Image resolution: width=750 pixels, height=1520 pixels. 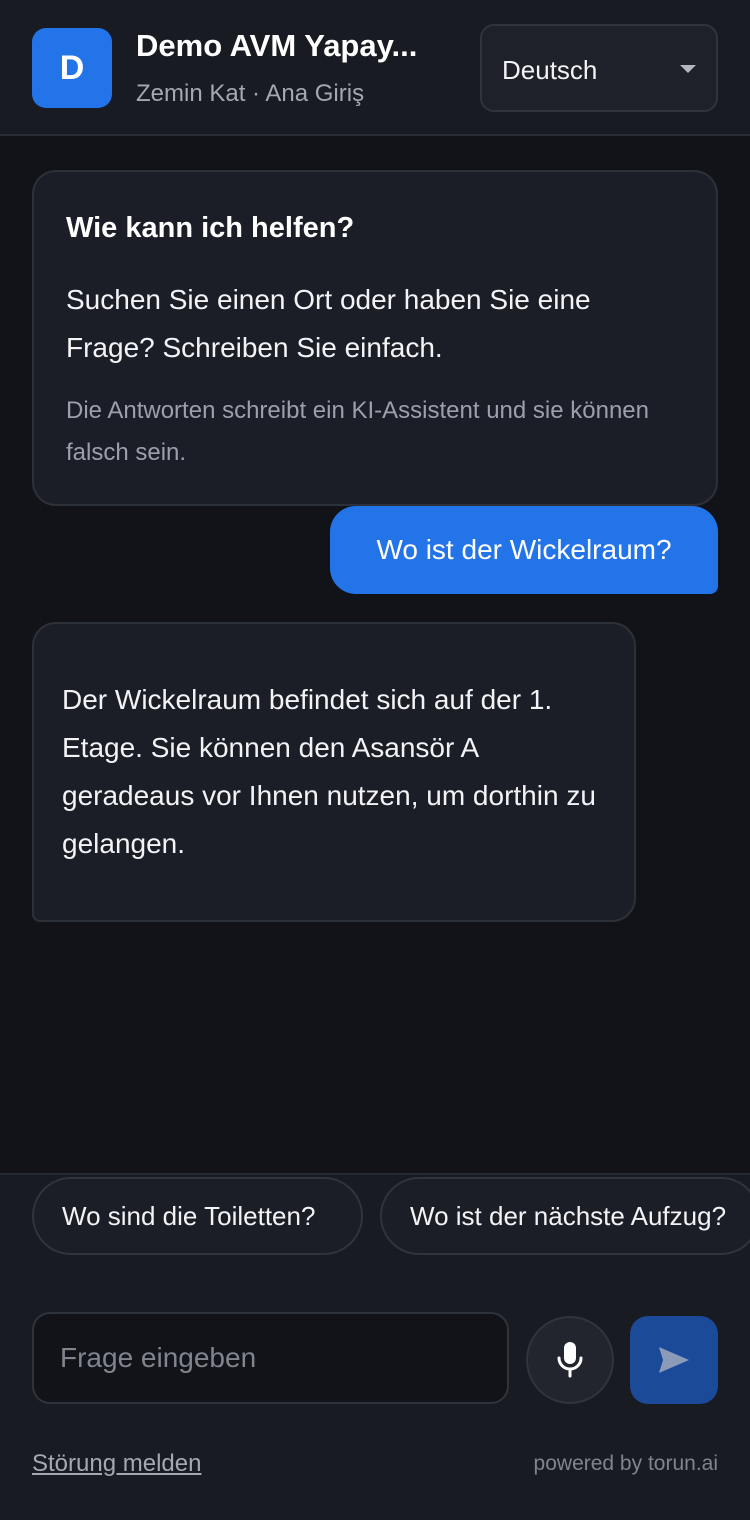 What do you see at coordinates (210, 228) in the screenshot?
I see `welcome-heading: Wie kann ich helfen?` at bounding box center [210, 228].